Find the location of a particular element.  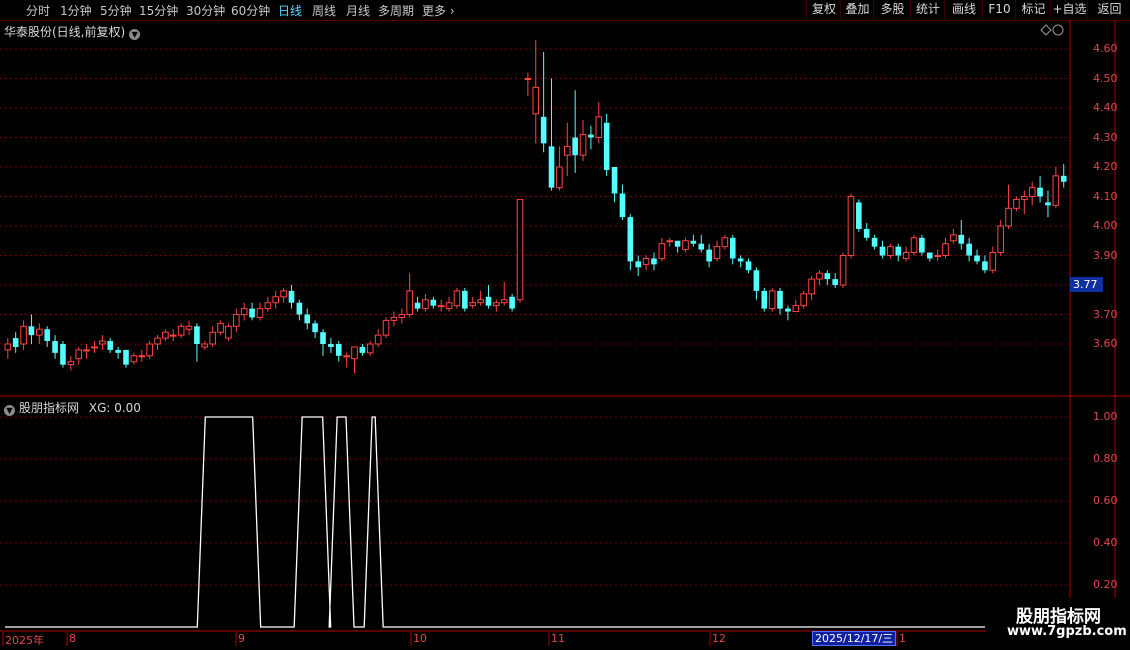

indicator-label: 1.00 is located at coordinates (1105, 416).